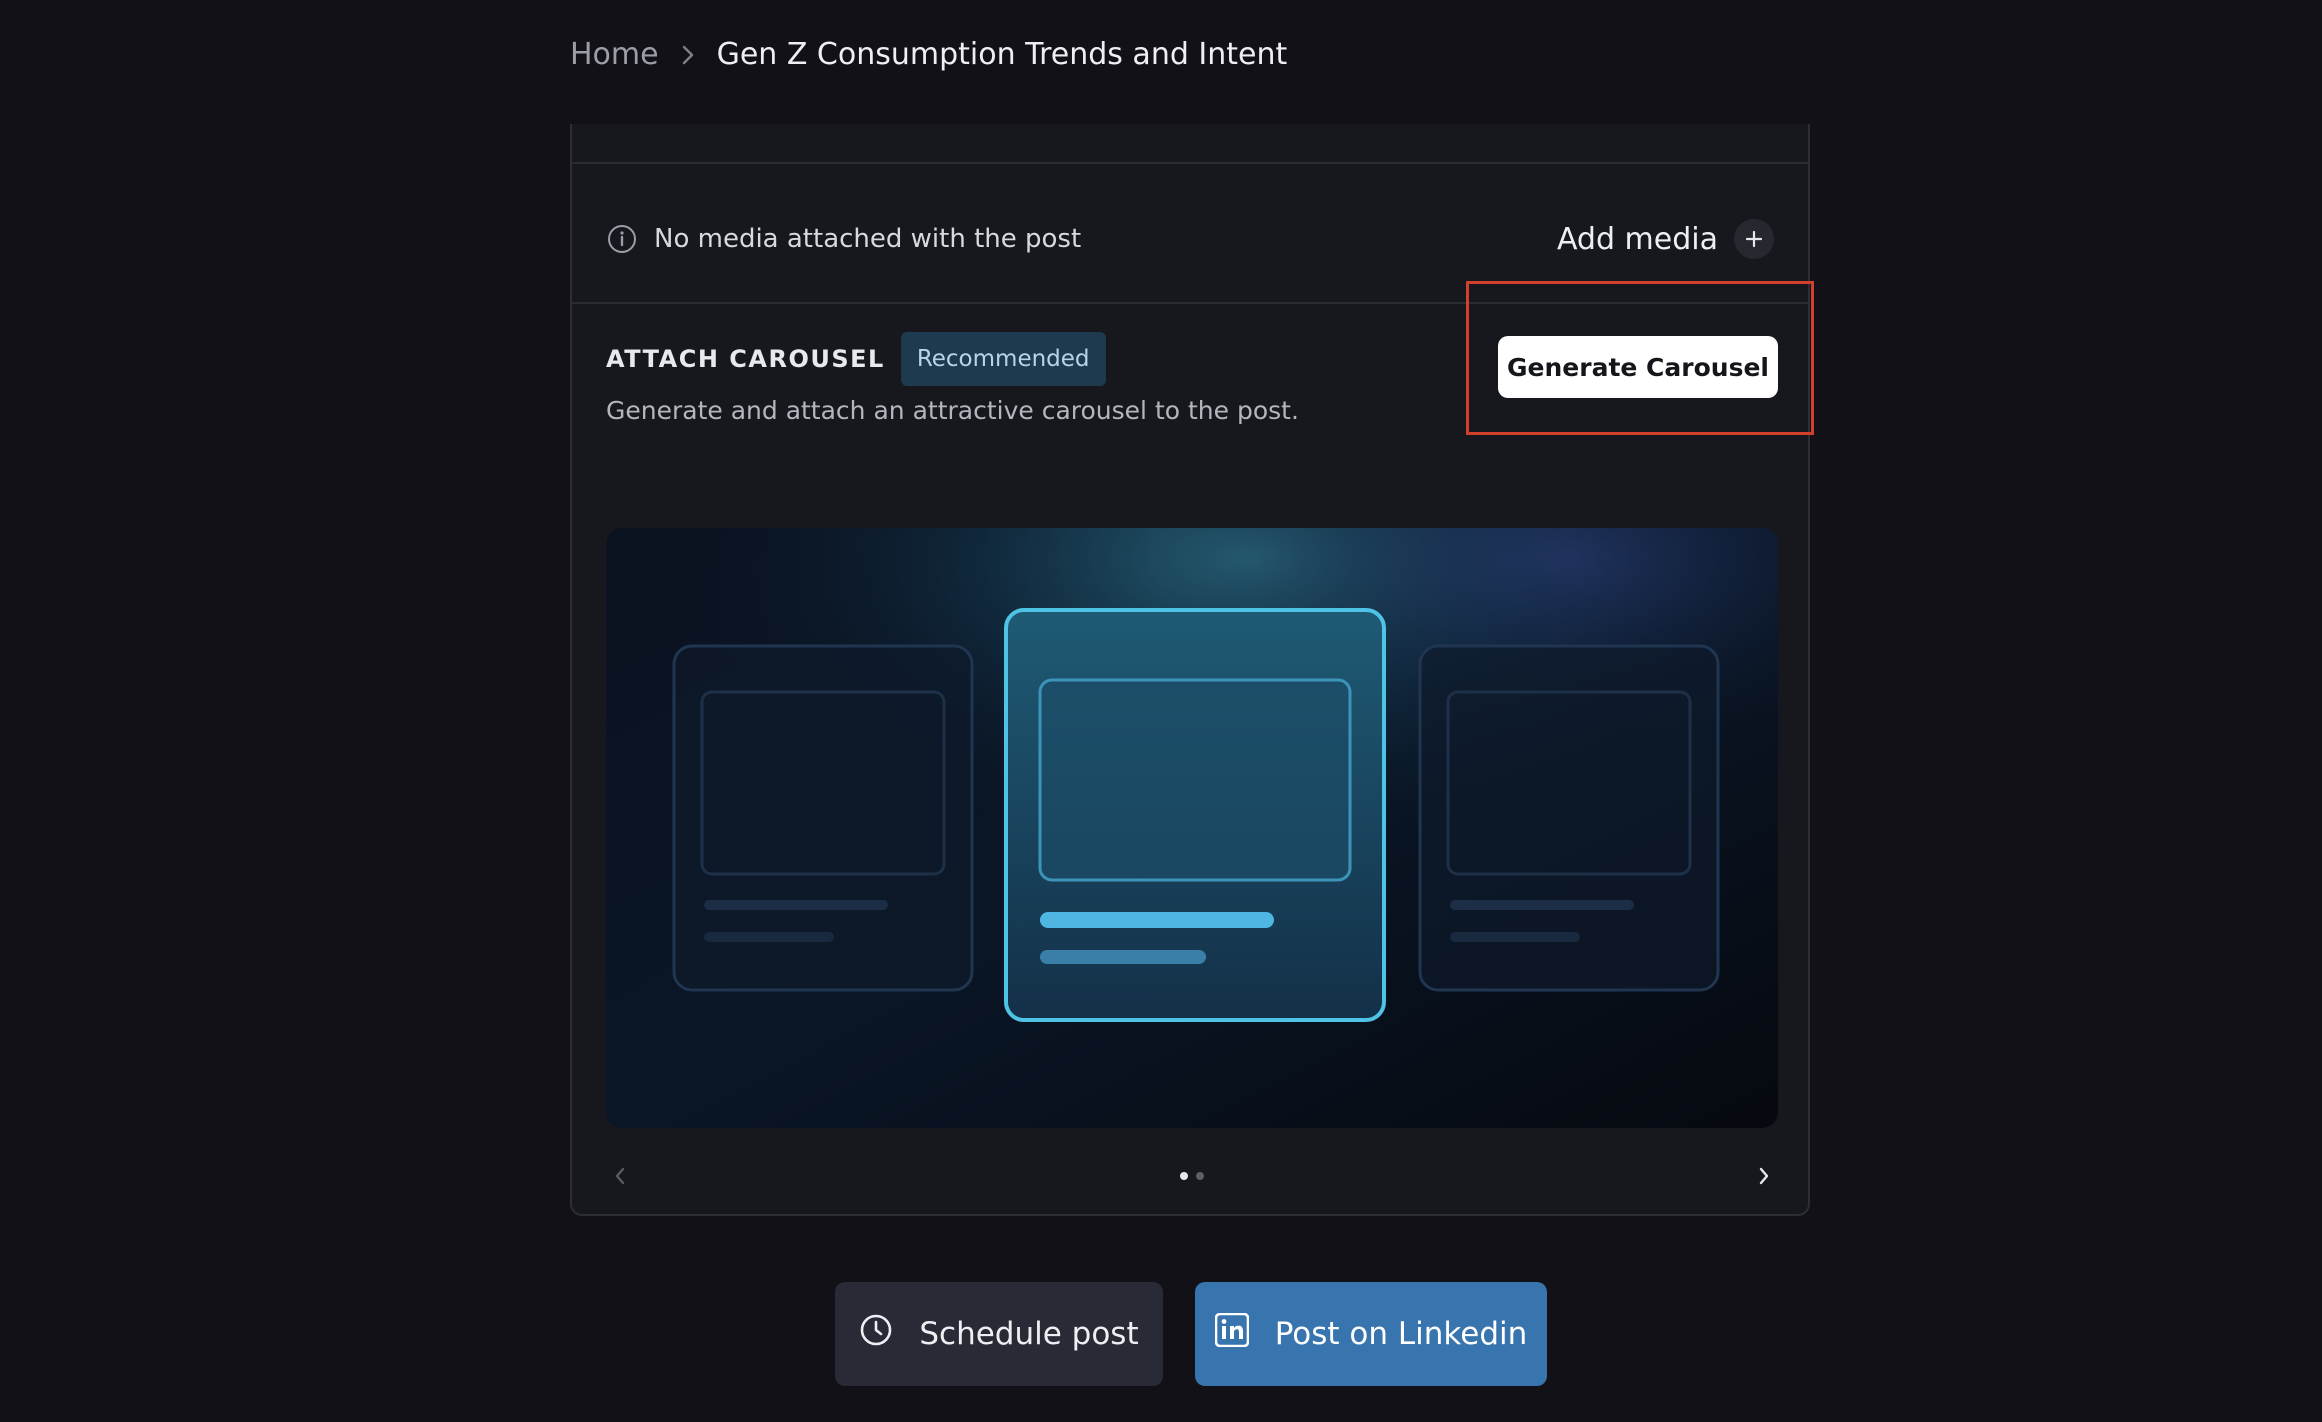 The image size is (2322, 1422). Describe the element at coordinates (1195, 815) in the screenshot. I see `center-slide-card` at that location.